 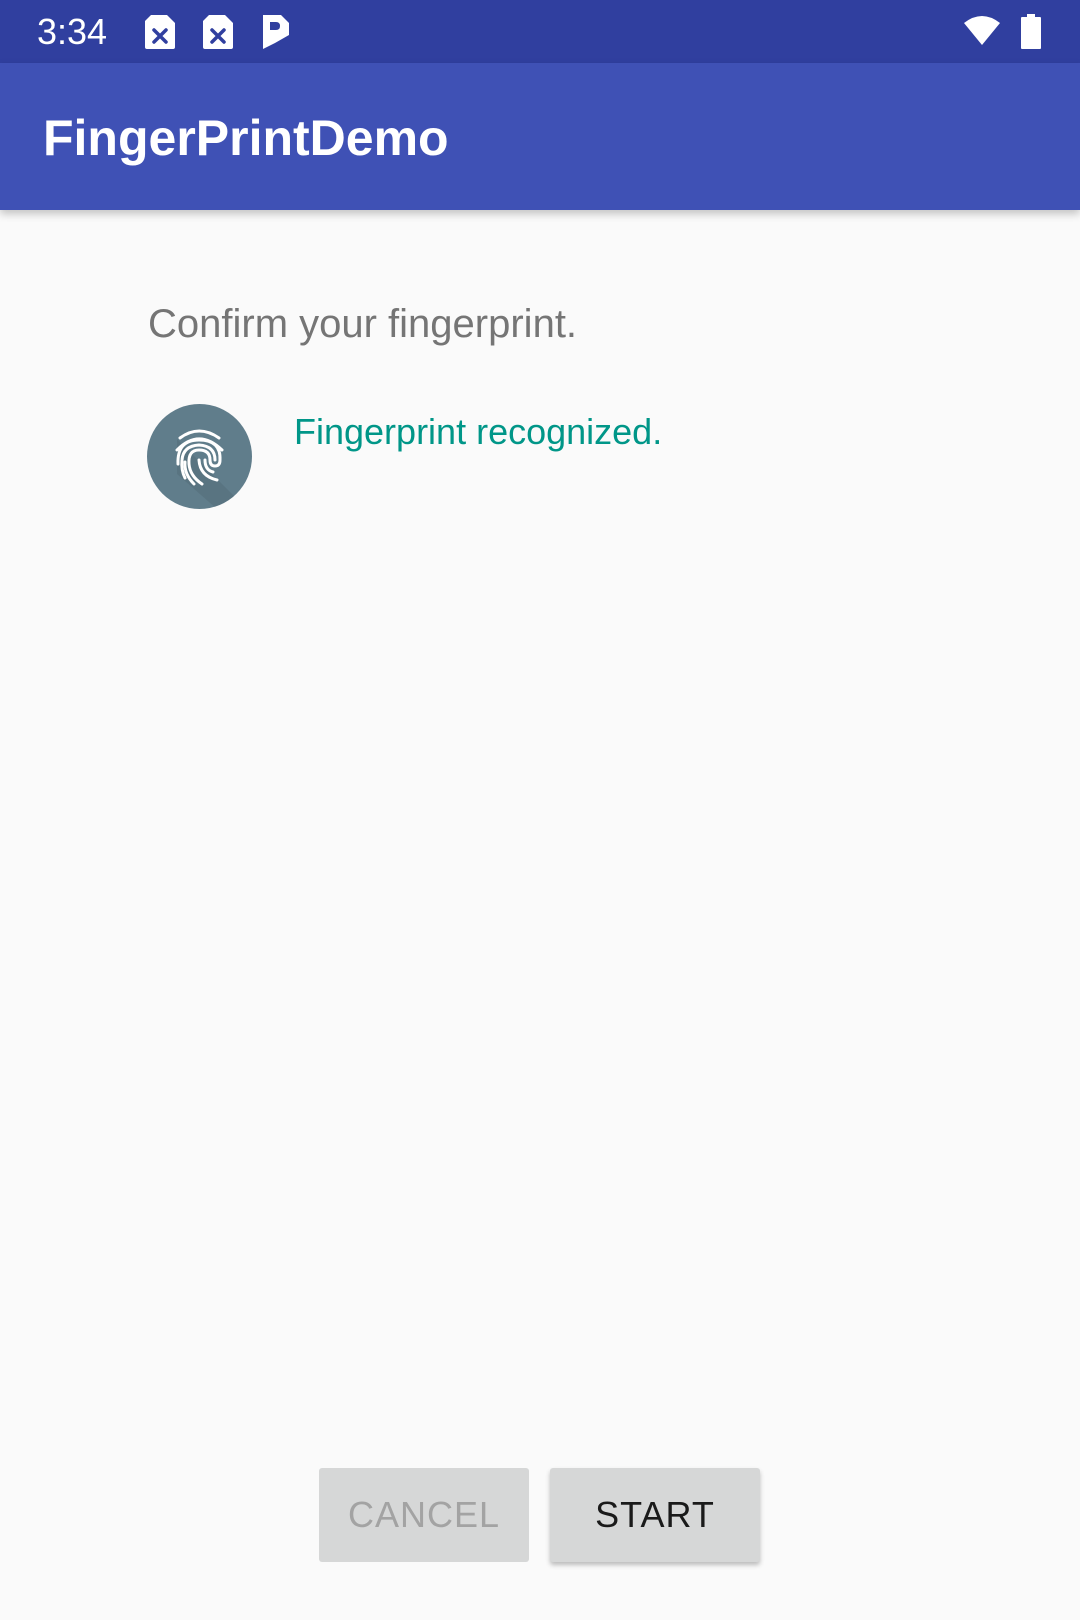 What do you see at coordinates (655, 1515) in the screenshot?
I see `start-button: START` at bounding box center [655, 1515].